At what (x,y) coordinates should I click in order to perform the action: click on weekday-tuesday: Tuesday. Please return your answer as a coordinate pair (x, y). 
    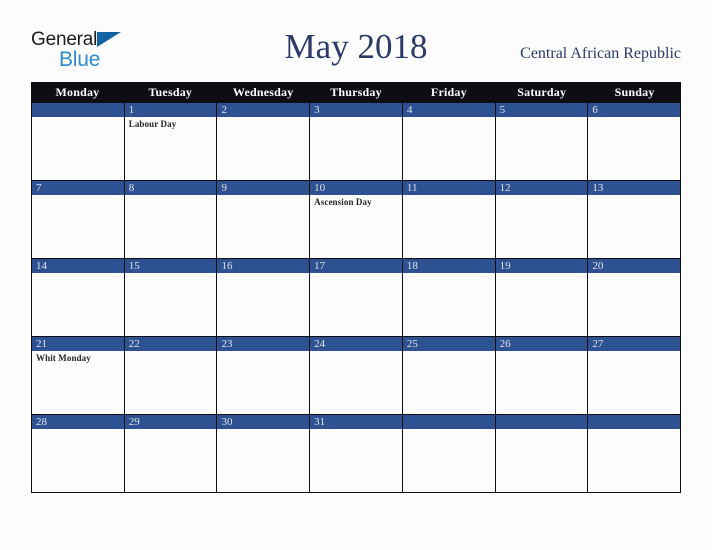
    Looking at the image, I should click on (170, 92).